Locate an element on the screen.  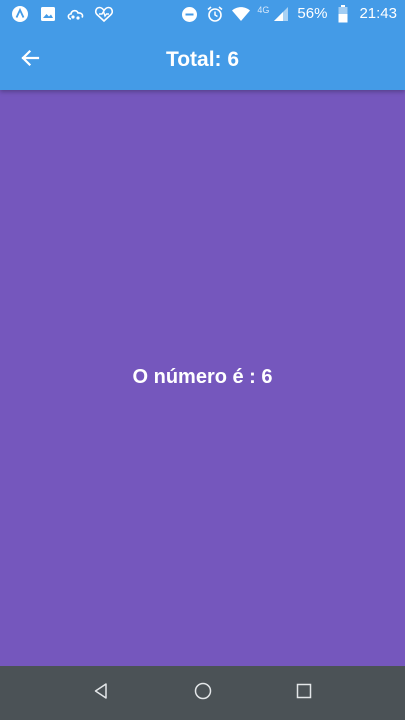
nav-recents-button is located at coordinates (304, 693).